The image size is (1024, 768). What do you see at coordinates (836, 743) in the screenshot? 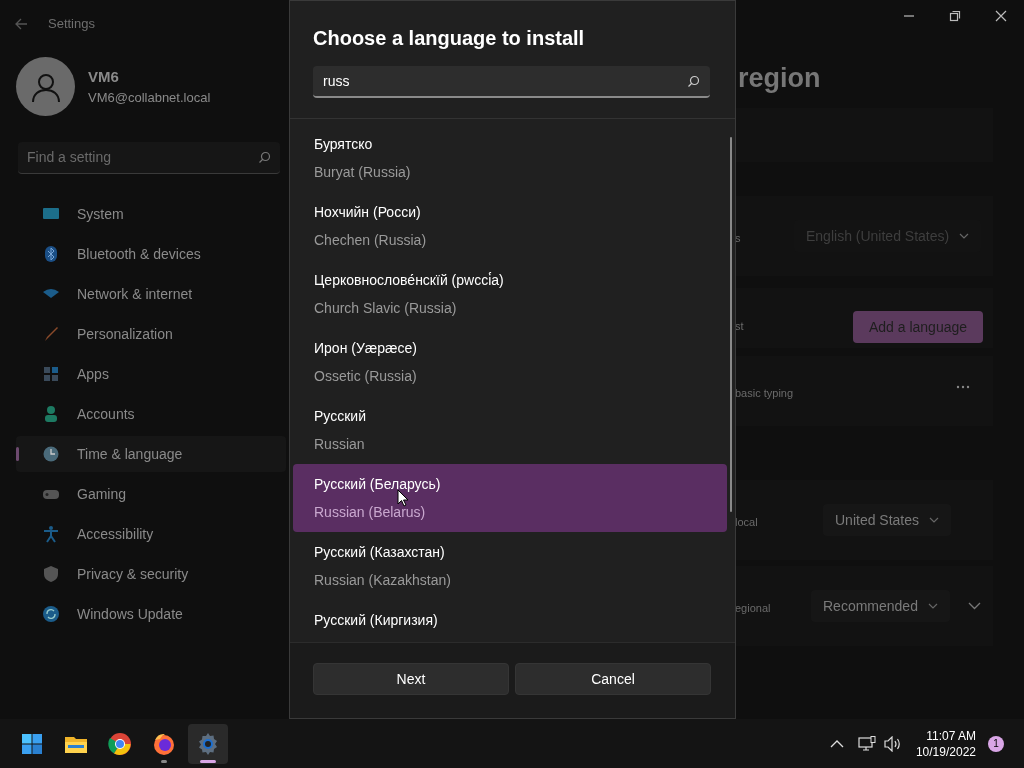
I see `chevron-up-icon` at bounding box center [836, 743].